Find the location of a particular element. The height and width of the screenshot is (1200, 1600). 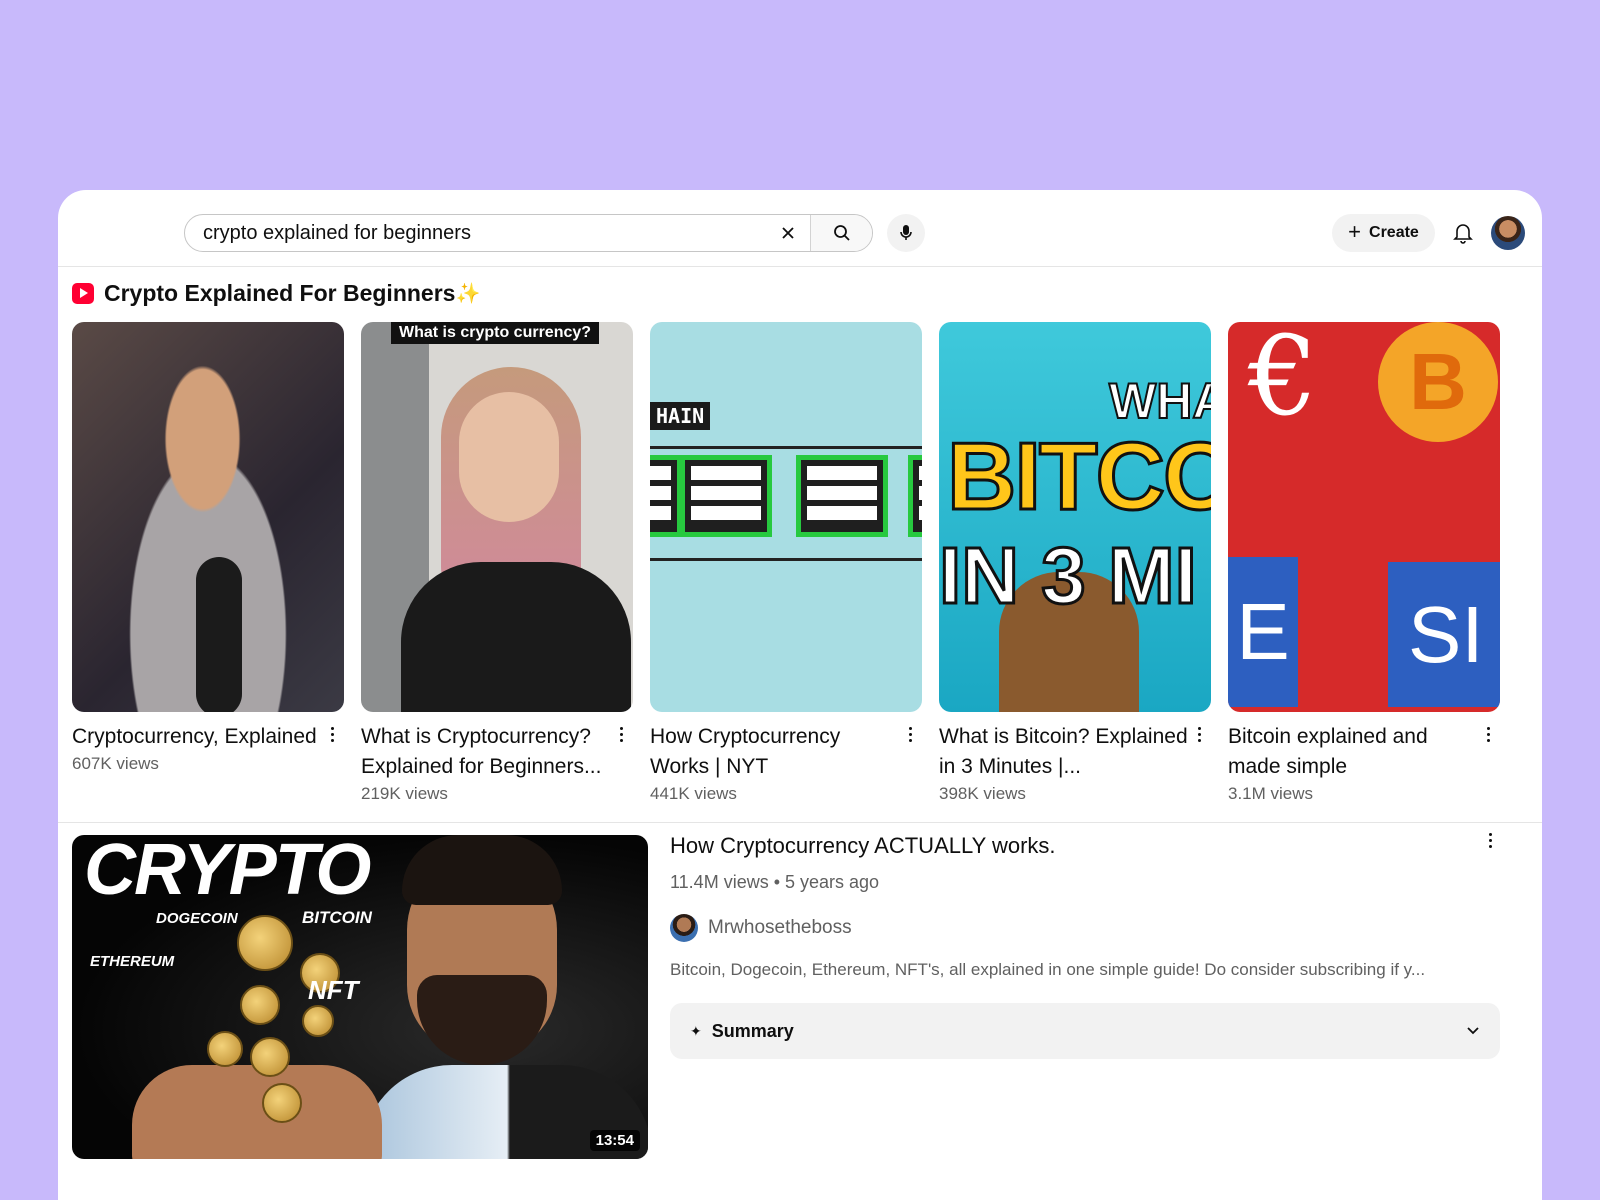

account-avatar is located at coordinates (1508, 233).